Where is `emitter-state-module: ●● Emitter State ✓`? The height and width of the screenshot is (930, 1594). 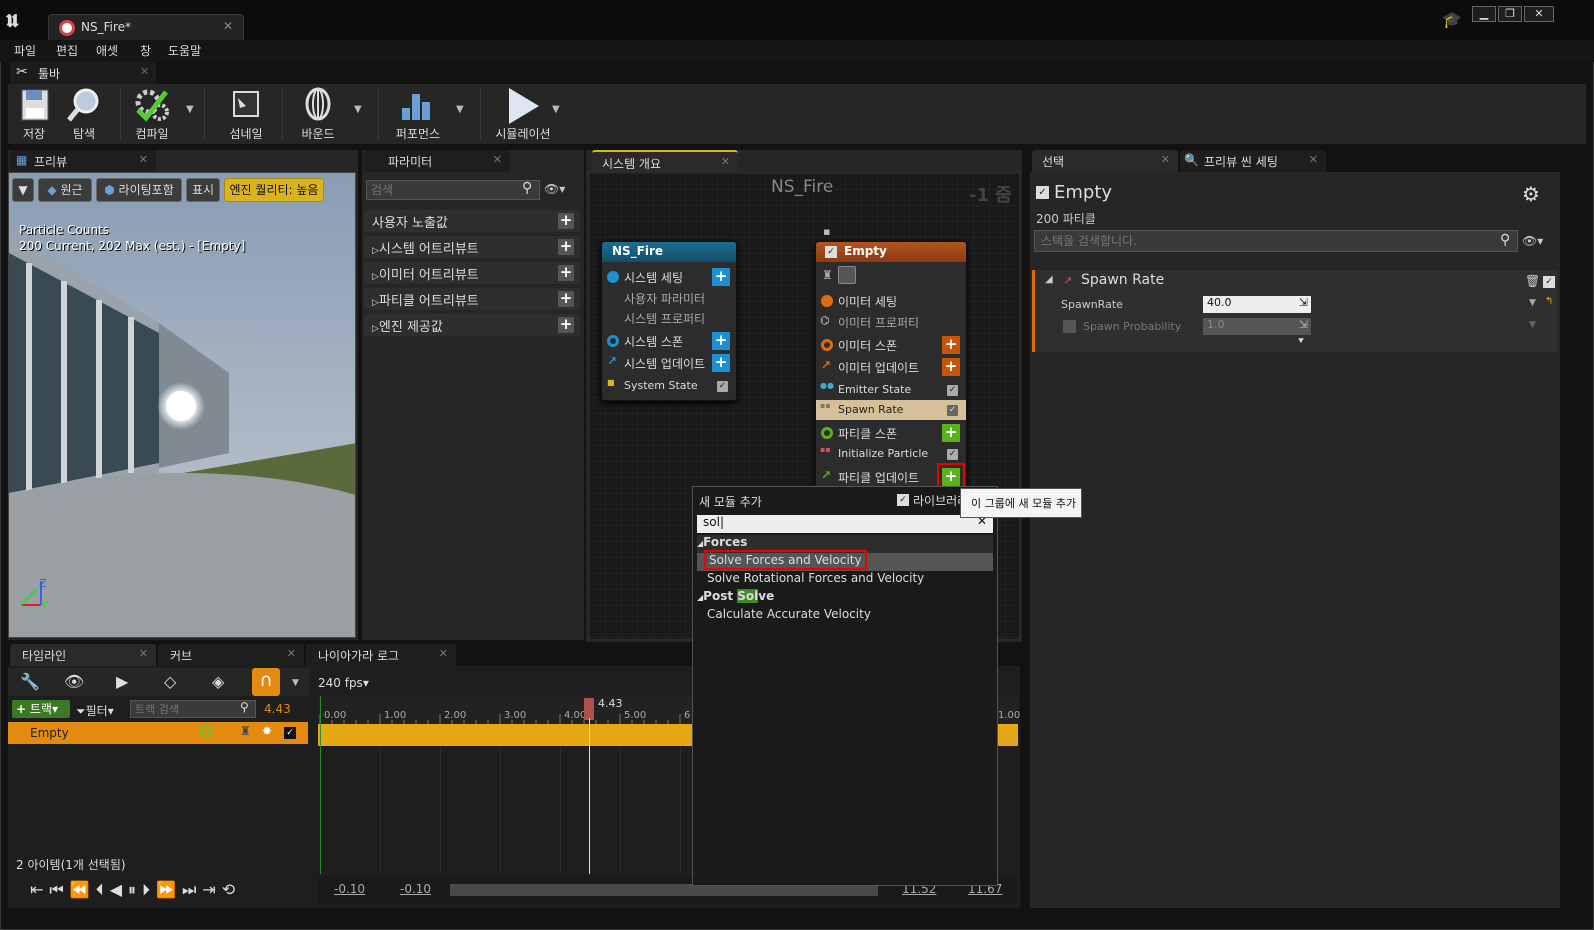 emitter-state-module: ●● Emitter State ✓ is located at coordinates (891, 390).